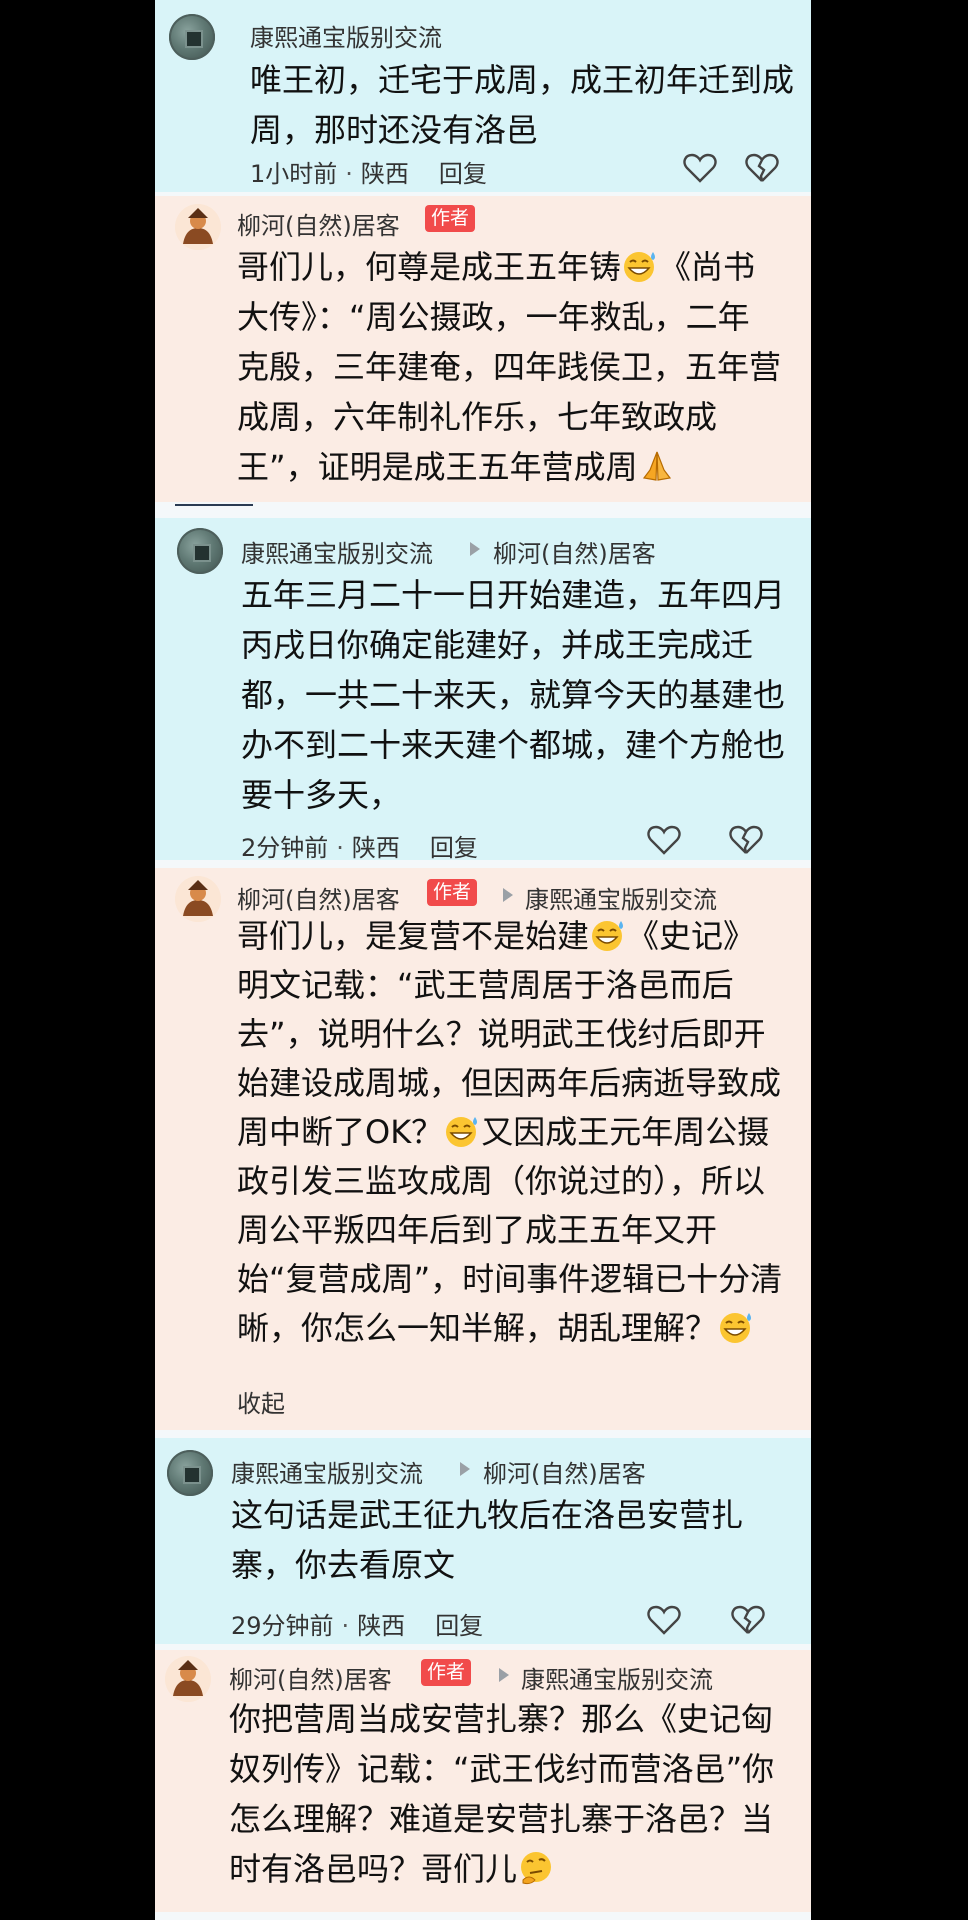  I want to click on timestamp: 29分钟前, so click(282, 1626).